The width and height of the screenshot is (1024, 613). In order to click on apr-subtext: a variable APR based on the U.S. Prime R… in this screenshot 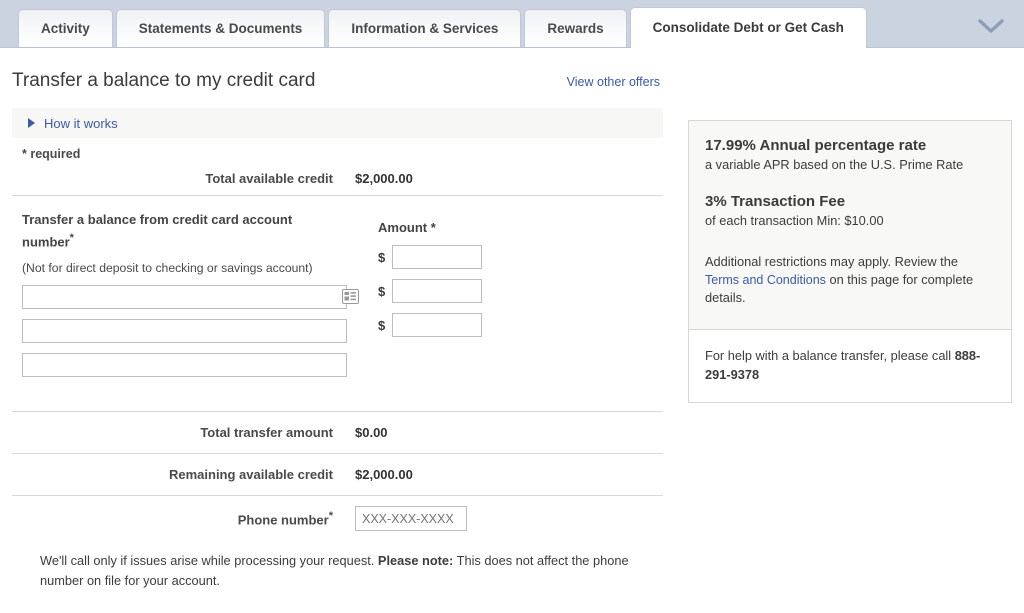, I will do `click(834, 164)`.